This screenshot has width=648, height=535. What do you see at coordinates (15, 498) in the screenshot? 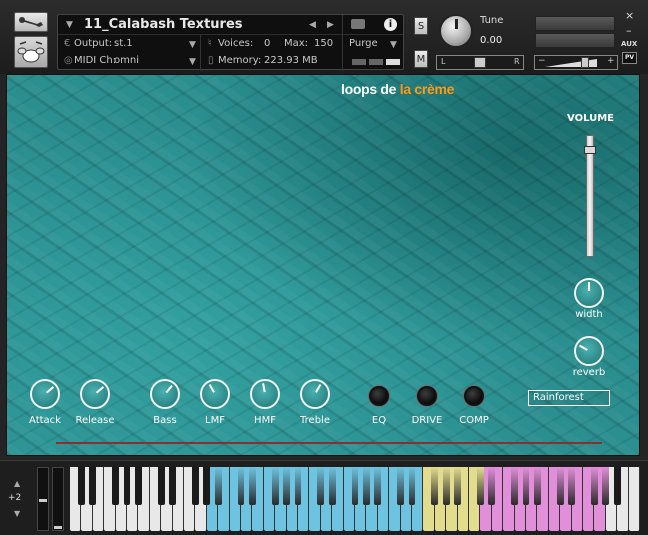
I see `octave-value: +2` at bounding box center [15, 498].